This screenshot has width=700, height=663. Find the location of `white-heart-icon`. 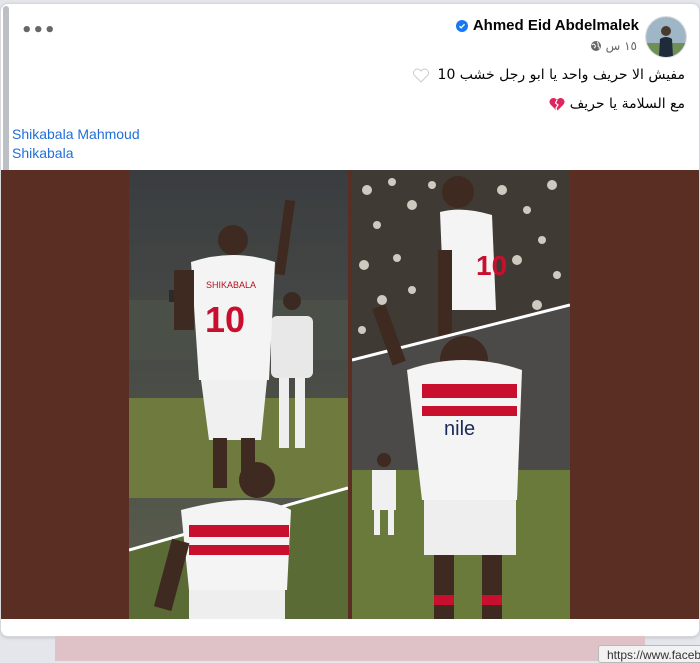

white-heart-icon is located at coordinates (421, 75).